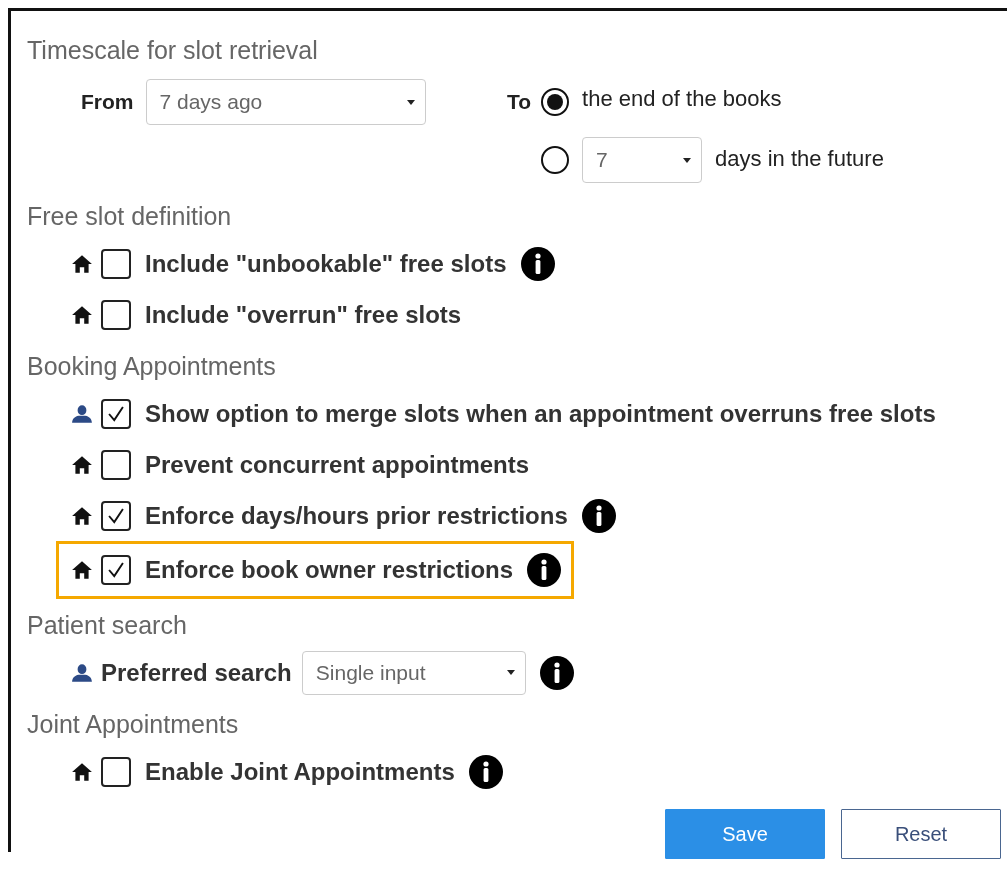  Describe the element at coordinates (326, 263) in the screenshot. I see `option-label: Include "unbookable" free slots` at that location.